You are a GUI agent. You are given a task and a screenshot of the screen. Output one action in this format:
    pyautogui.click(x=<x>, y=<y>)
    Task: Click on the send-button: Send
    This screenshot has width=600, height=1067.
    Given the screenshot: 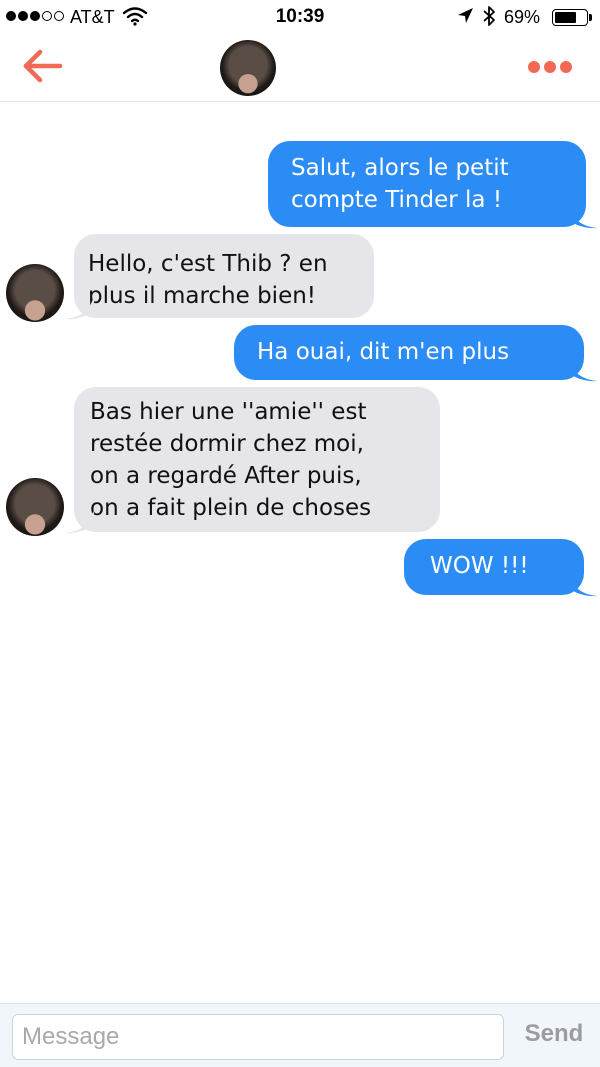 What is the action you would take?
    pyautogui.click(x=554, y=1038)
    